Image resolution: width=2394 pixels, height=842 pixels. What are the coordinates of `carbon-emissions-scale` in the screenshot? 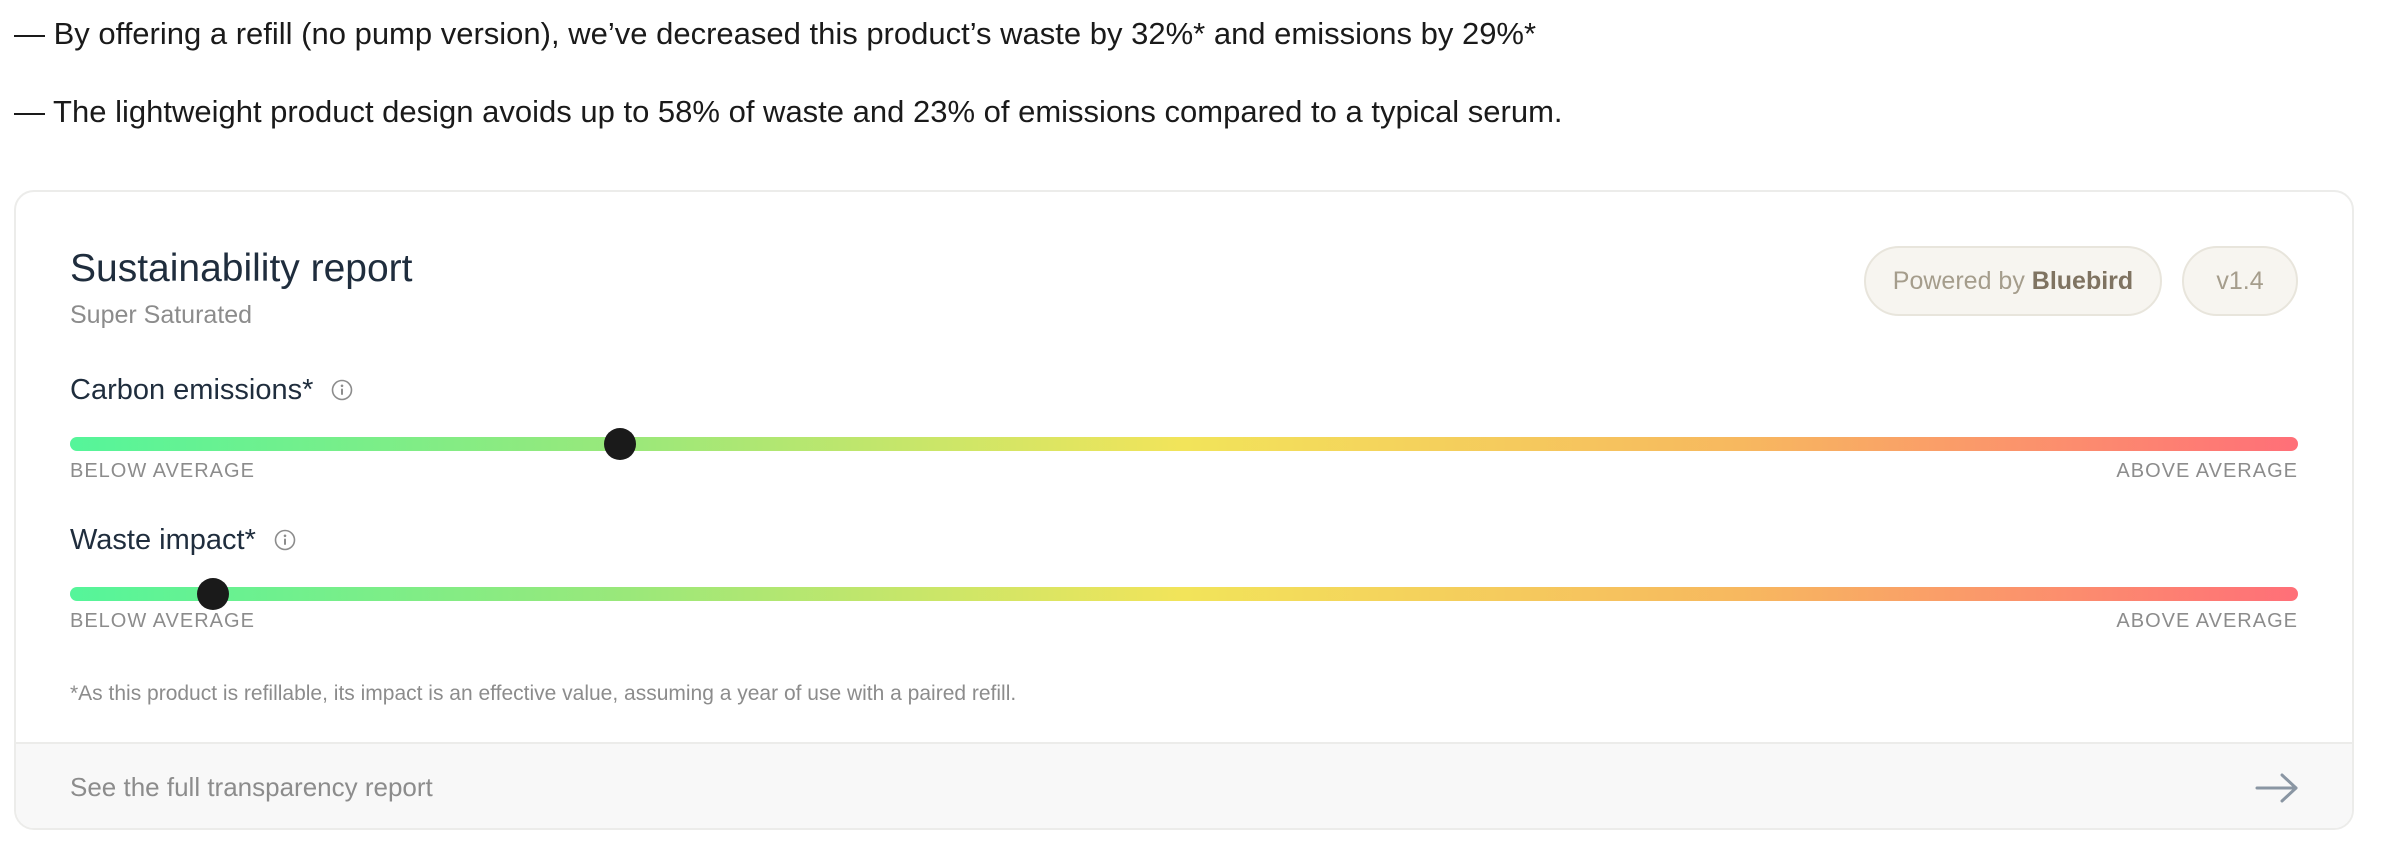 It's located at (1184, 444).